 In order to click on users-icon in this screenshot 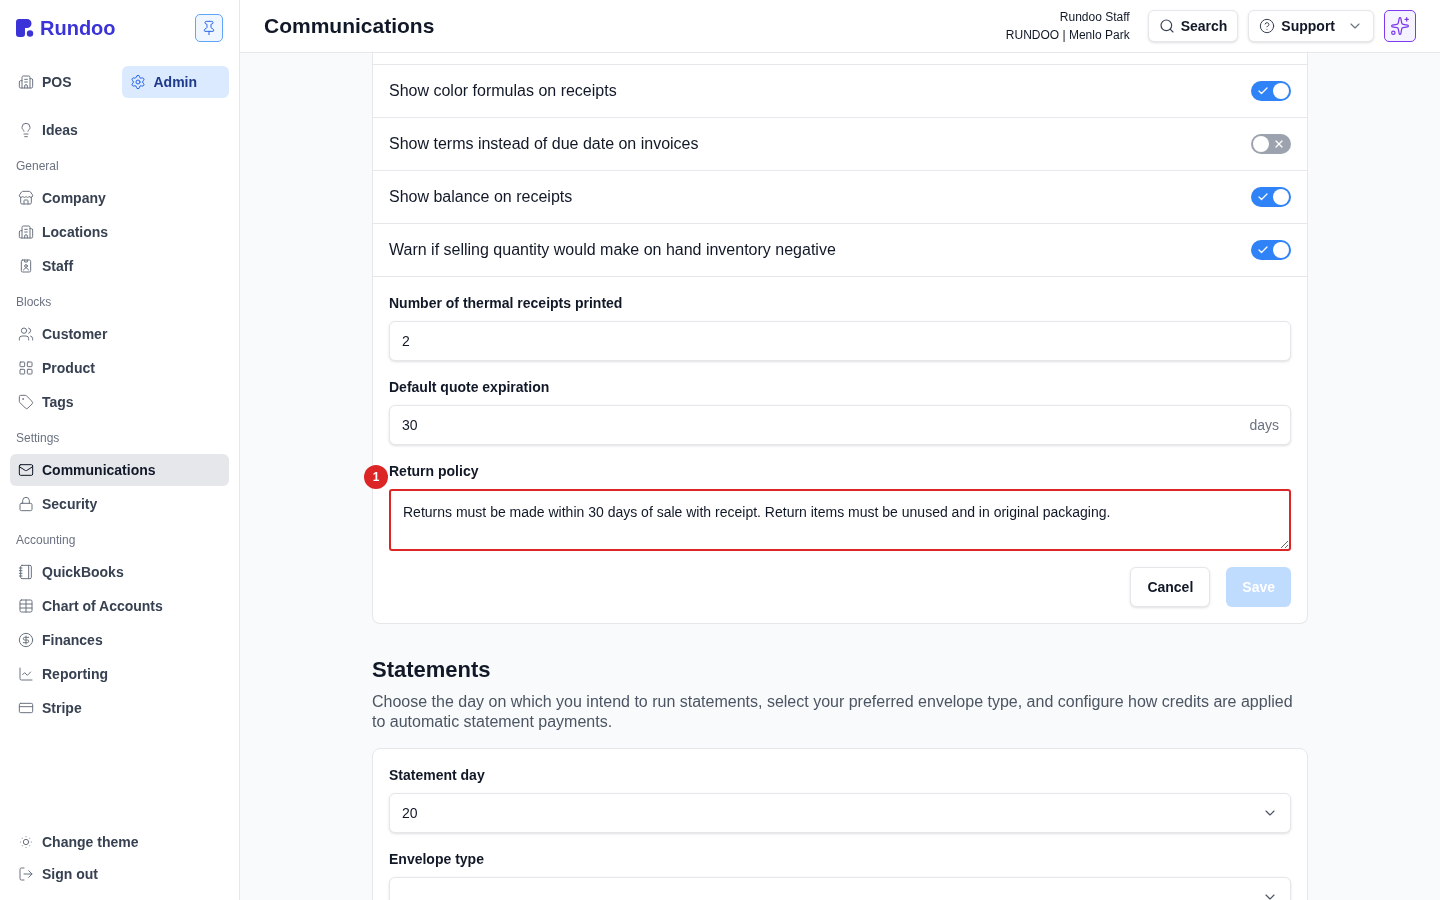, I will do `click(26, 334)`.